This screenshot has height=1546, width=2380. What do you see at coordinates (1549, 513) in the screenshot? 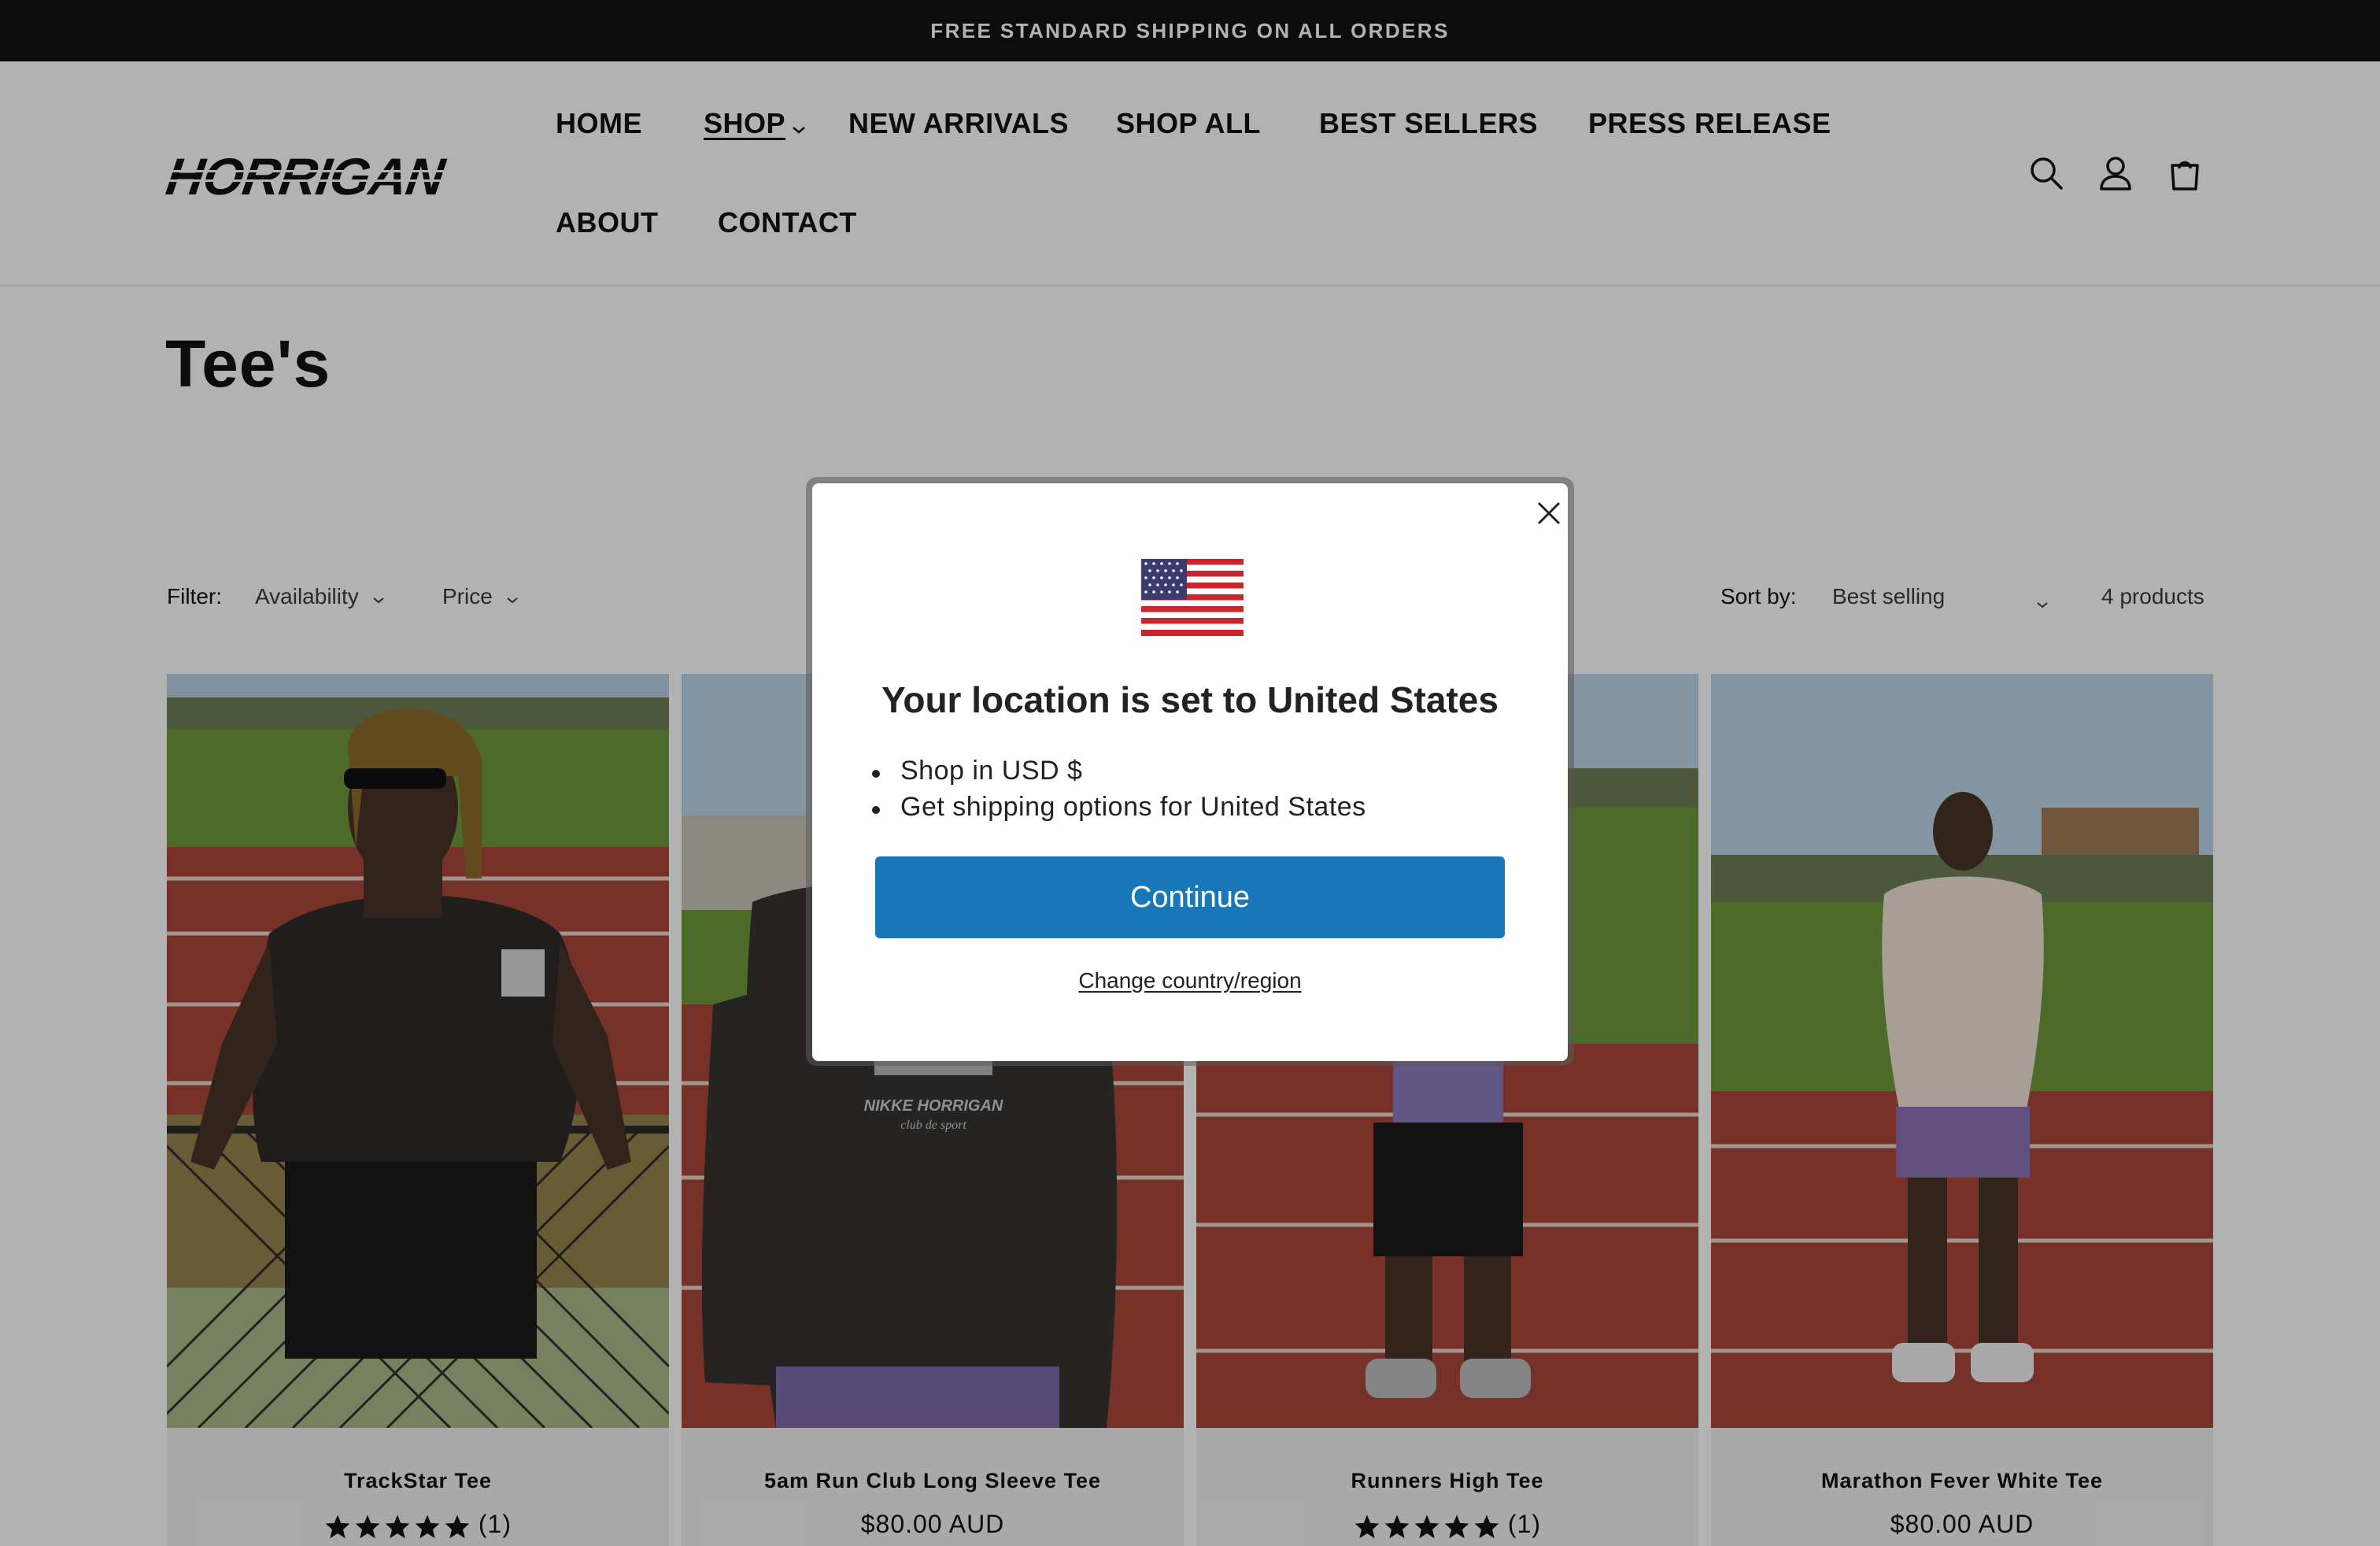
I see `close-icon` at bounding box center [1549, 513].